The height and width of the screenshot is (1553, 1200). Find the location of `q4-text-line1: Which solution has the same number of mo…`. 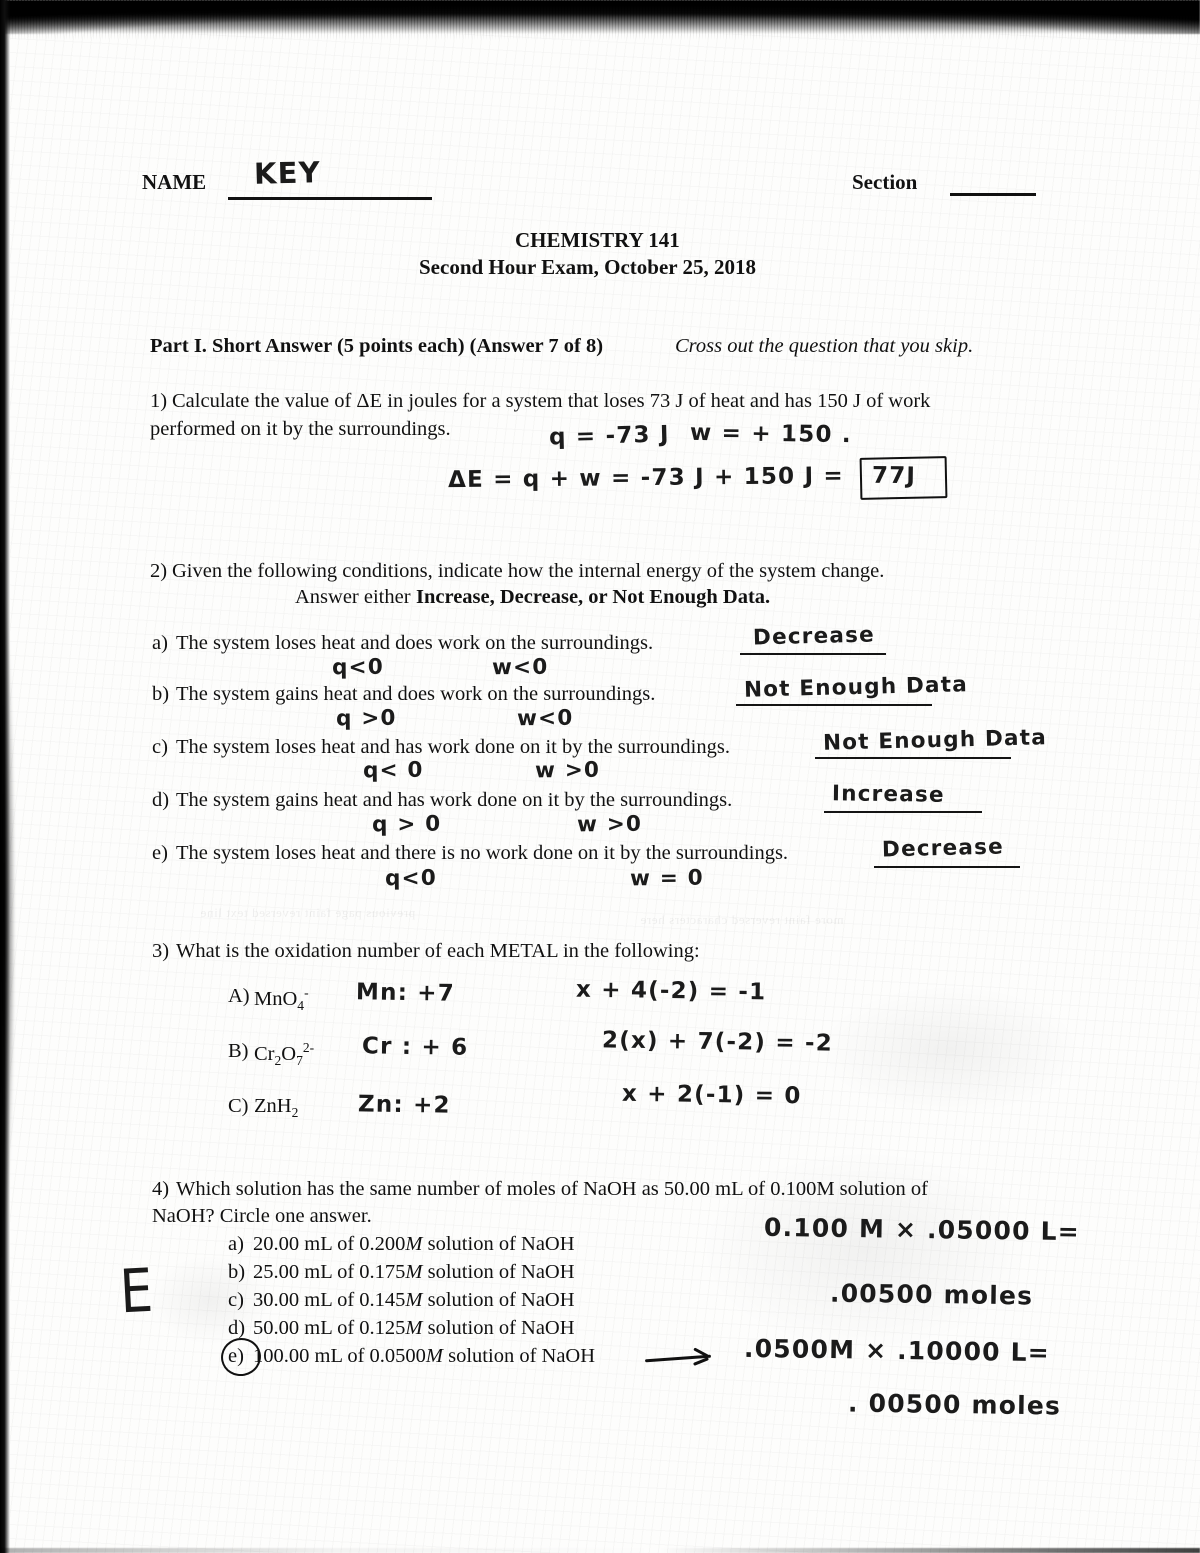

q4-text-line1: Which solution has the same number of mo… is located at coordinates (552, 1189).